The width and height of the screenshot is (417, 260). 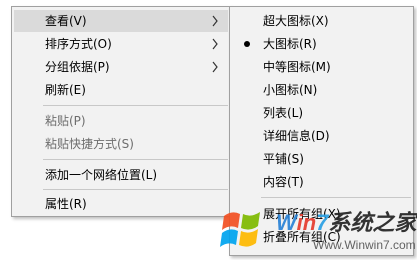 What do you see at coordinates (77, 67) in the screenshot?
I see `menu-item-label: 分组依据(P)` at bounding box center [77, 67].